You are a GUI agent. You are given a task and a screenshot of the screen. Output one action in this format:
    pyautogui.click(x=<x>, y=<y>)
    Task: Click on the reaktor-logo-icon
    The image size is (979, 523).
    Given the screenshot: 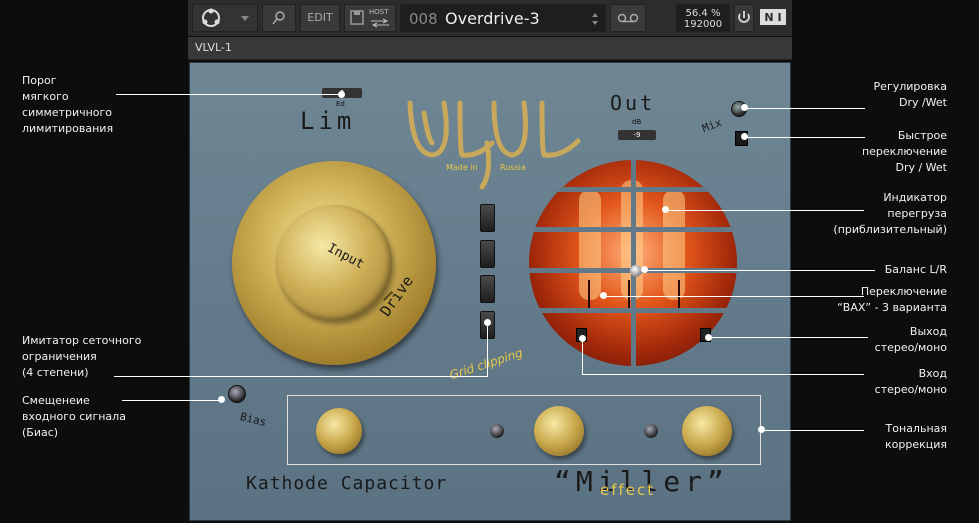 What is the action you would take?
    pyautogui.click(x=225, y=17)
    